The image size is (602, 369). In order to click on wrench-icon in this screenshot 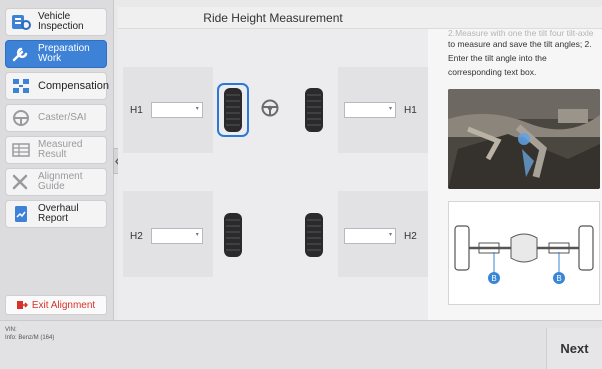, I will do `click(21, 54)`.